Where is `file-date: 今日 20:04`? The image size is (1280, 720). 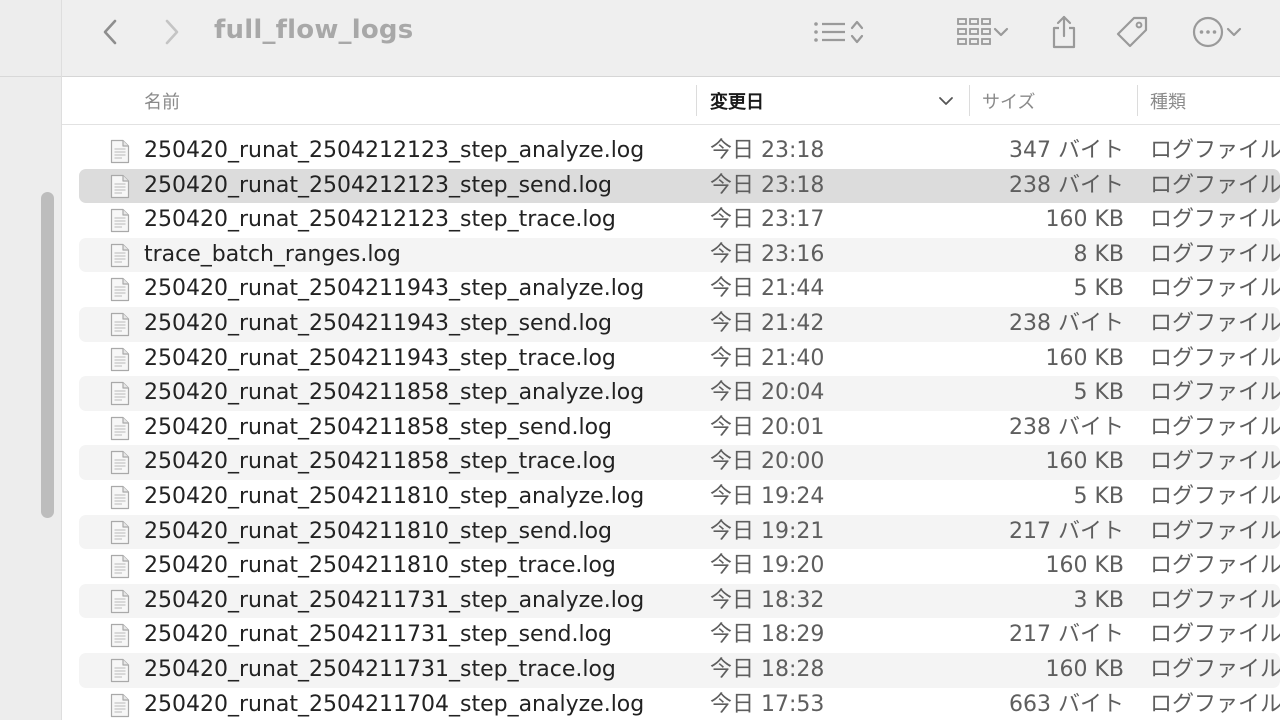
file-date: 今日 20:04 is located at coordinates (767, 393).